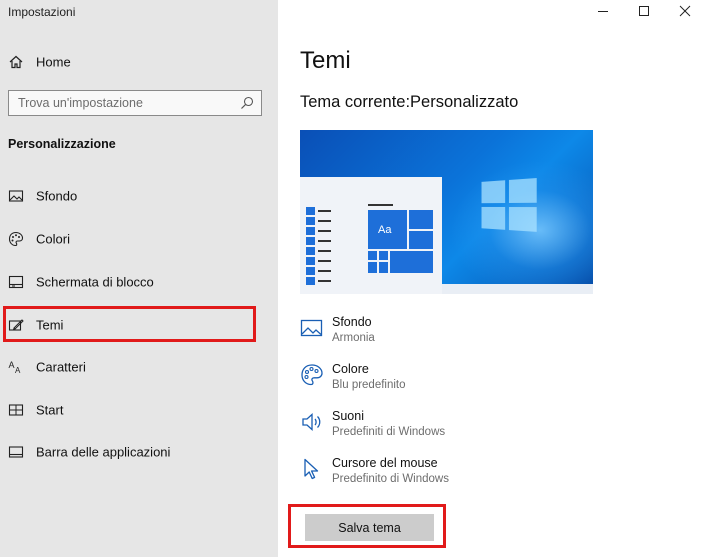  What do you see at coordinates (139, 410) in the screenshot?
I see `sidebar-item-start: Start` at bounding box center [139, 410].